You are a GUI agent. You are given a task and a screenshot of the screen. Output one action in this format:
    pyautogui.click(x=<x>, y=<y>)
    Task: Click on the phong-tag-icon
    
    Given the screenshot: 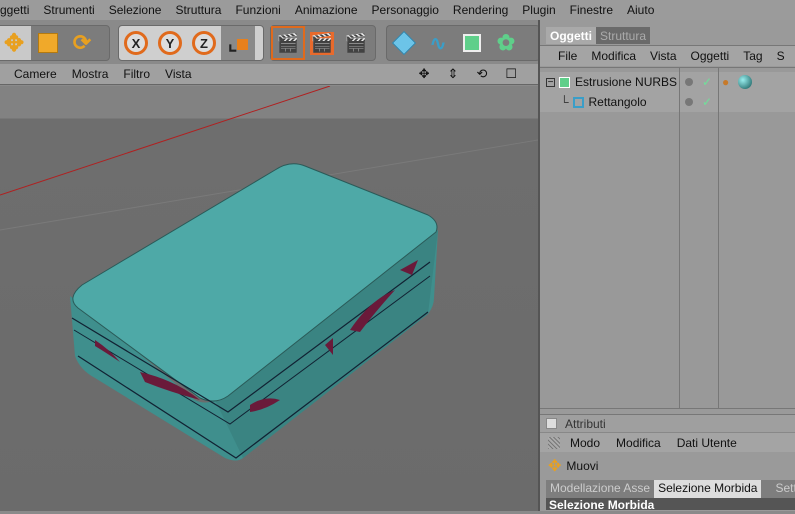 What is the action you would take?
    pyautogui.click(x=745, y=82)
    